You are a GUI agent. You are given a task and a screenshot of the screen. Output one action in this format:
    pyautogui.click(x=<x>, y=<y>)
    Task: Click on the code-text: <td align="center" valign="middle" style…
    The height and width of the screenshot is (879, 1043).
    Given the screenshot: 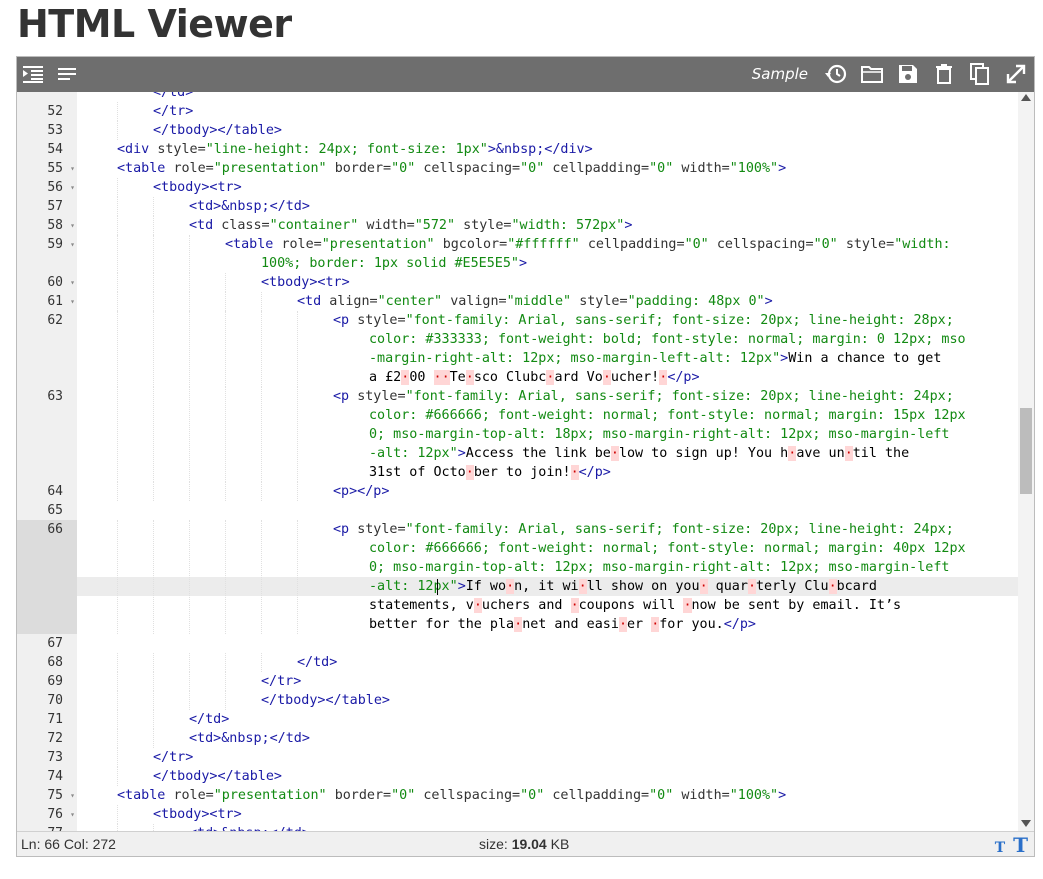 What is the action you would take?
    pyautogui.click(x=547, y=301)
    